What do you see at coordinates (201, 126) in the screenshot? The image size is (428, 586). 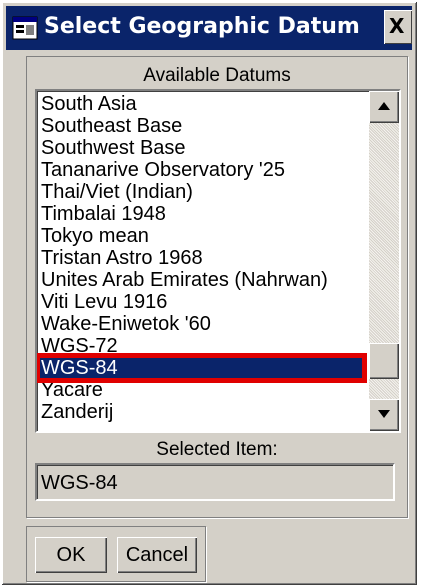 I see `list-item: Southeast Base` at bounding box center [201, 126].